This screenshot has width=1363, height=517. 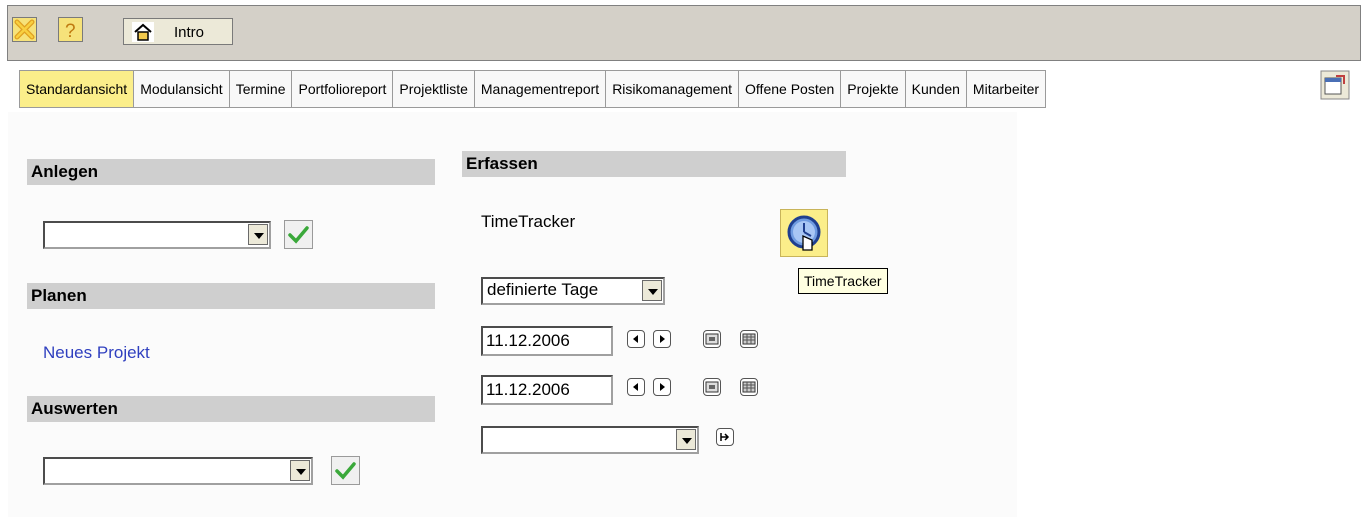 I want to click on tab-portfolioreport: Portfolioreport, so click(x=342, y=89).